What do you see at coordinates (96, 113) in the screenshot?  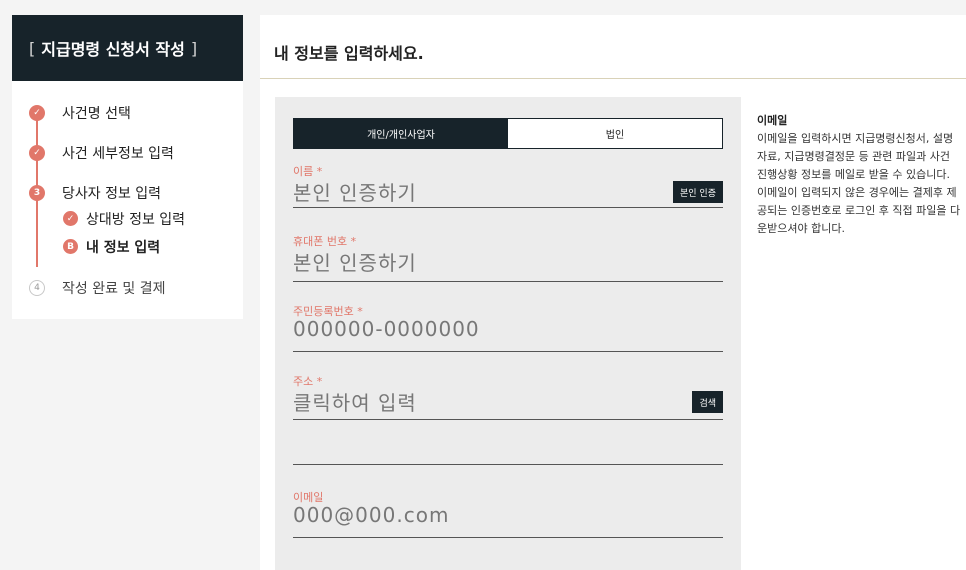 I see `step-1-label: 사건명 선택` at bounding box center [96, 113].